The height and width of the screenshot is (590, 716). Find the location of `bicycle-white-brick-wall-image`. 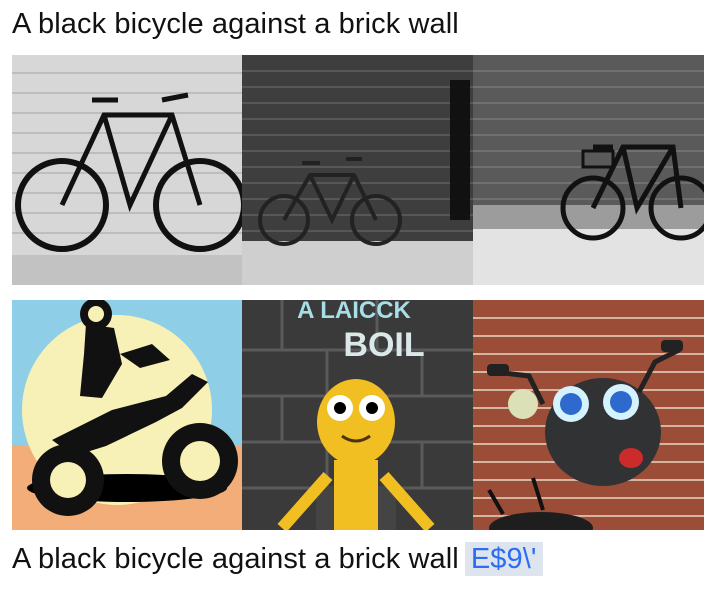

bicycle-white-brick-wall-image is located at coordinates (127, 170).